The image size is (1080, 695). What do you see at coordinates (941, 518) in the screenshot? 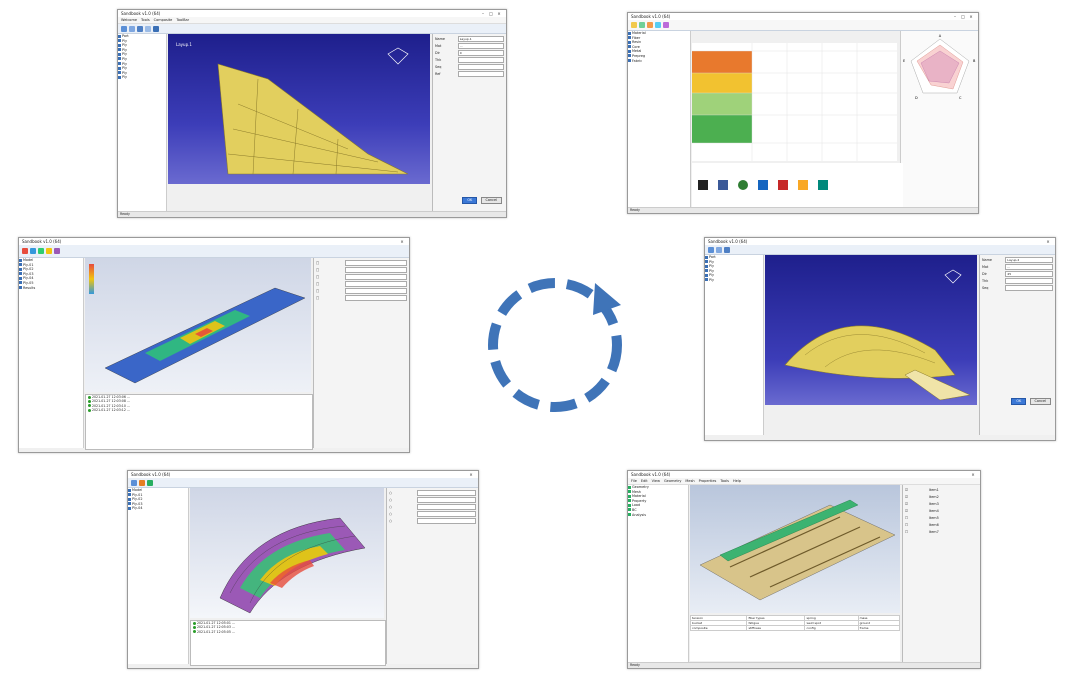
I see `check-item: ☐ Item5` at bounding box center [941, 518].